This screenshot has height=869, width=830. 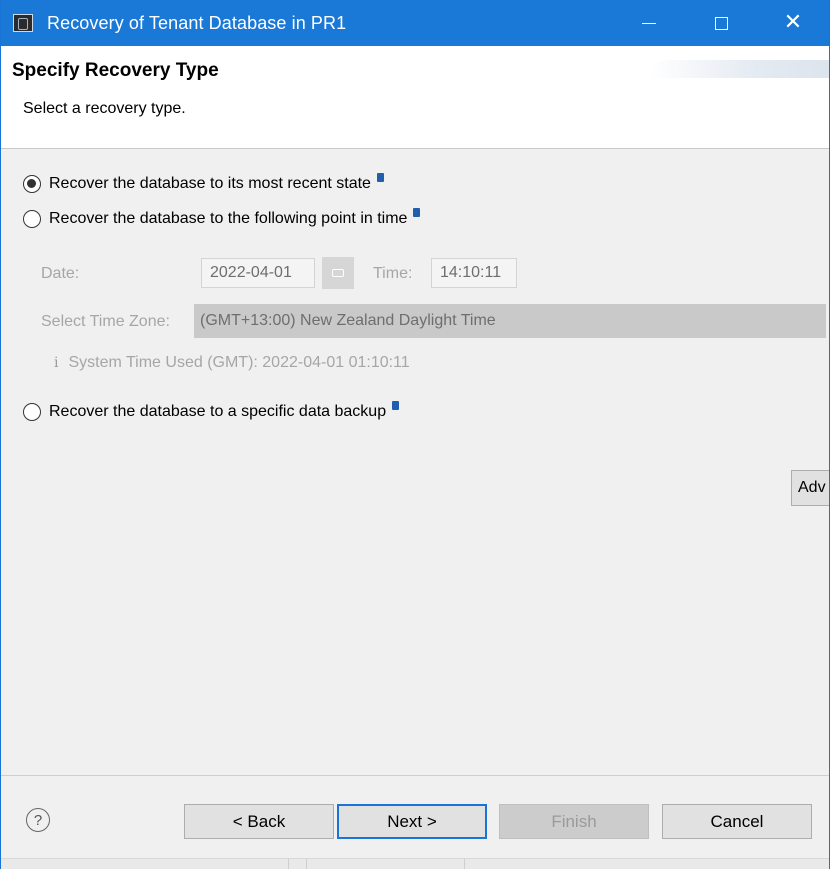 I want to click on advanced-button: Adv, so click(x=810, y=488).